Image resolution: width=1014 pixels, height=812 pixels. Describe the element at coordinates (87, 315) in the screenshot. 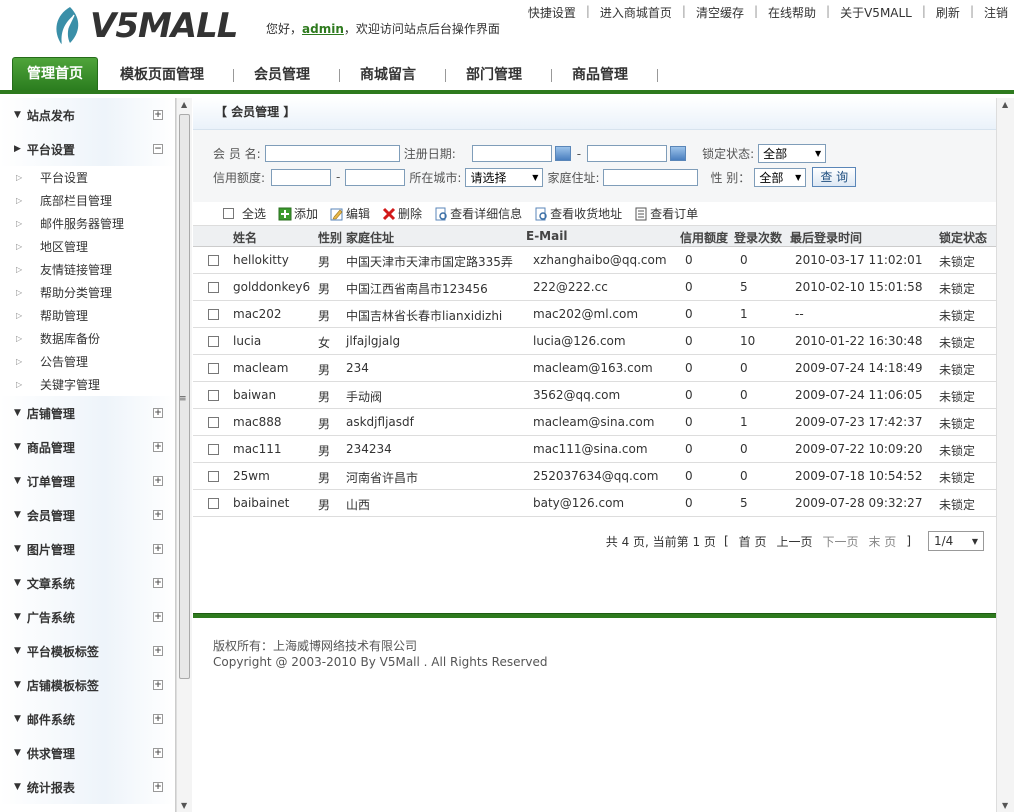

I see `sidebar-item: ▷ 帮助管理` at that location.